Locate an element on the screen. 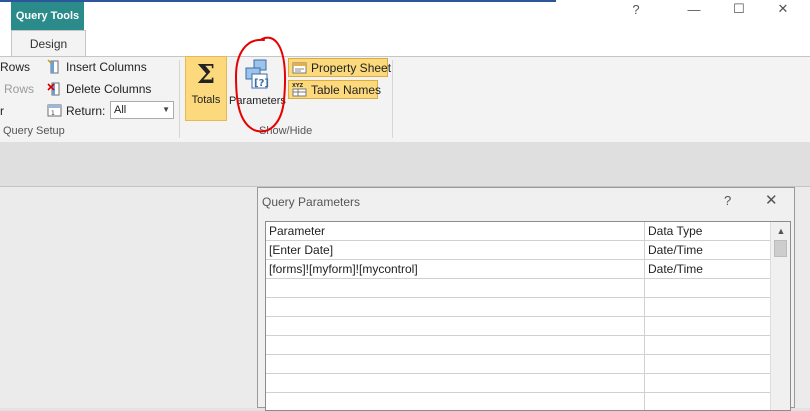 The height and width of the screenshot is (411, 810). parameter-cell: [Enter Date] is located at coordinates (455, 250).